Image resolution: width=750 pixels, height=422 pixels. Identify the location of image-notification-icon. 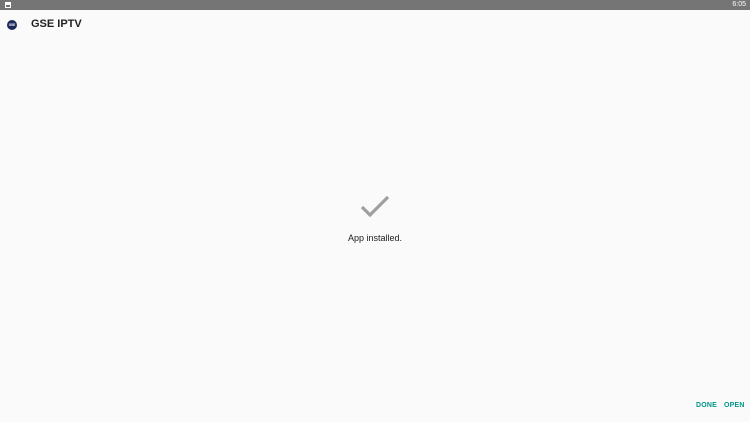
(8, 5).